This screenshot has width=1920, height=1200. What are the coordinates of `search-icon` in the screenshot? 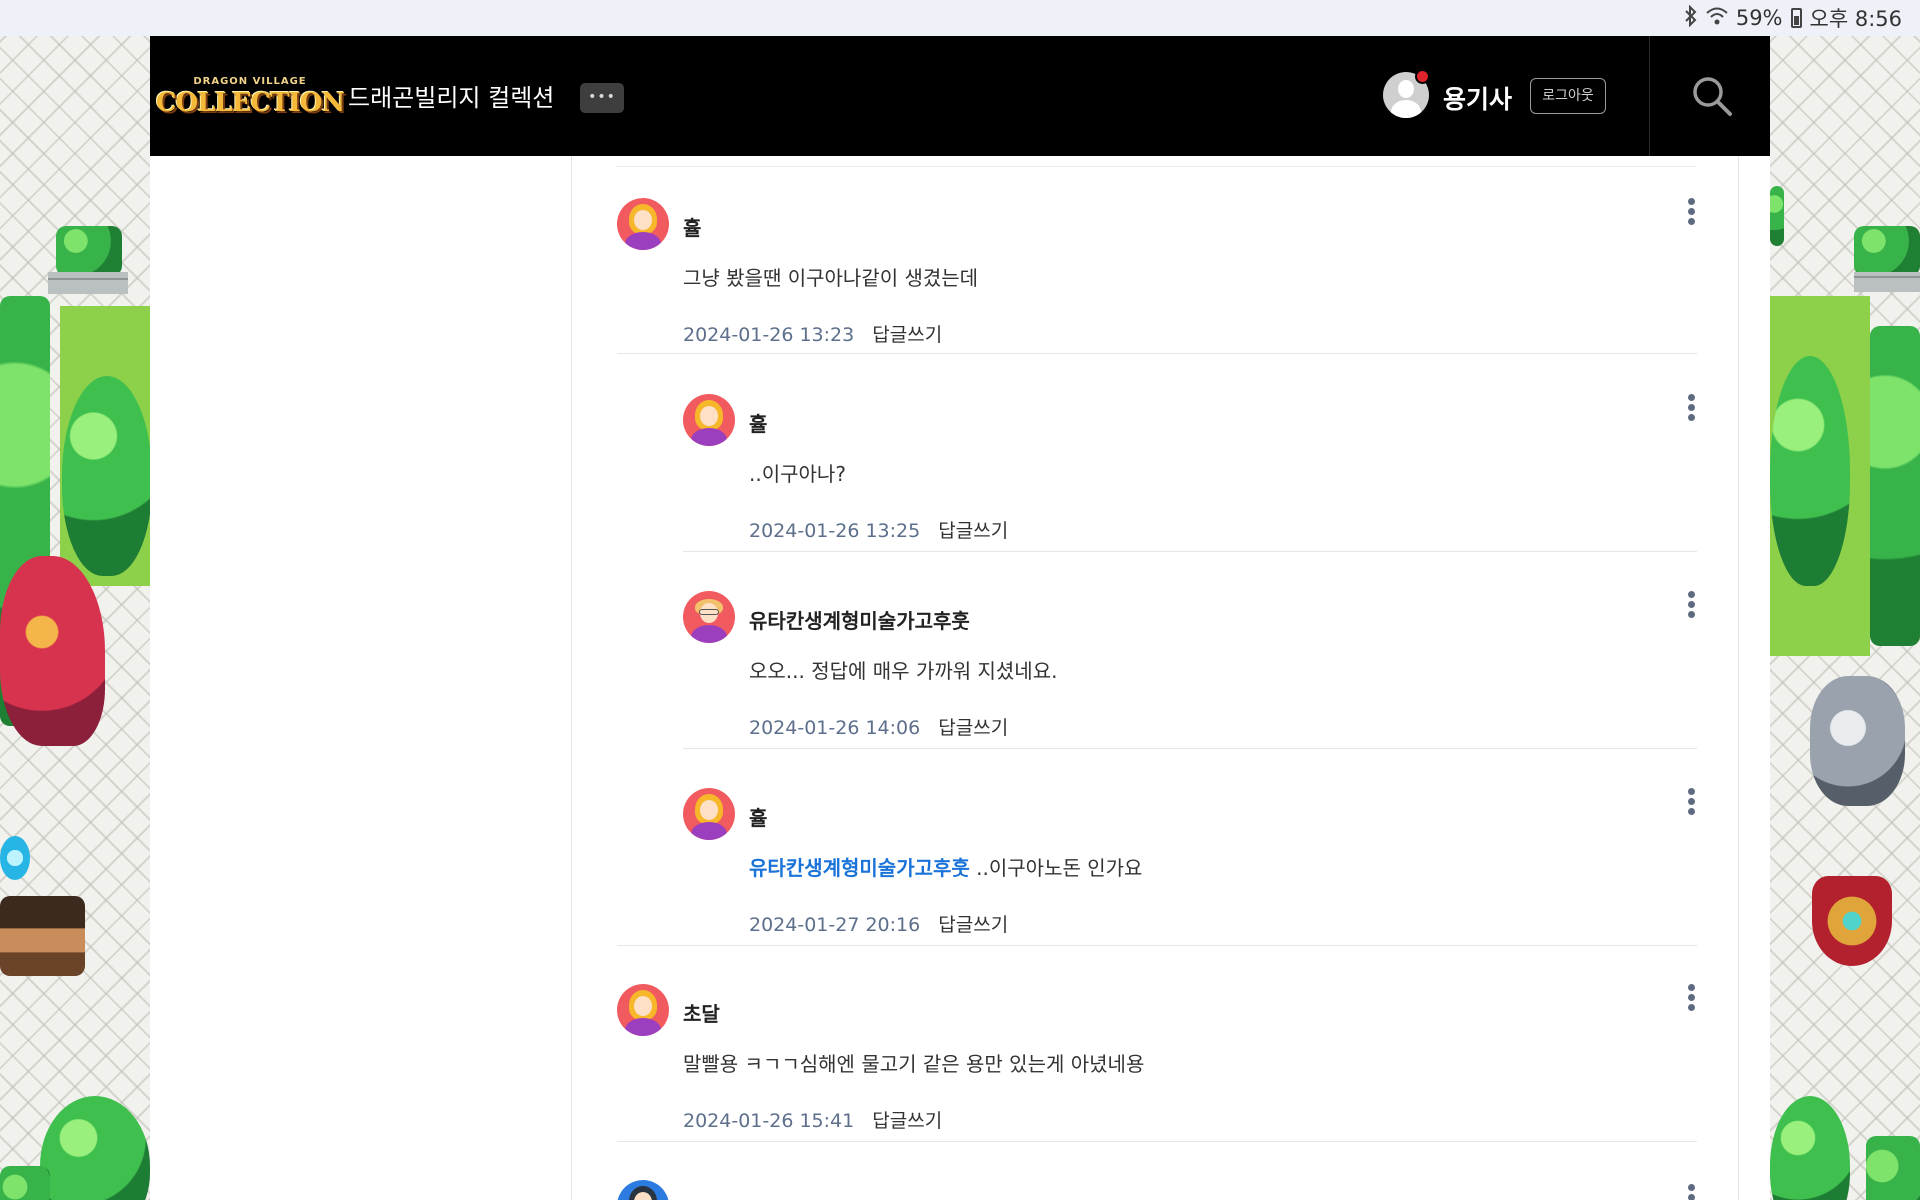 It's located at (1712, 96).